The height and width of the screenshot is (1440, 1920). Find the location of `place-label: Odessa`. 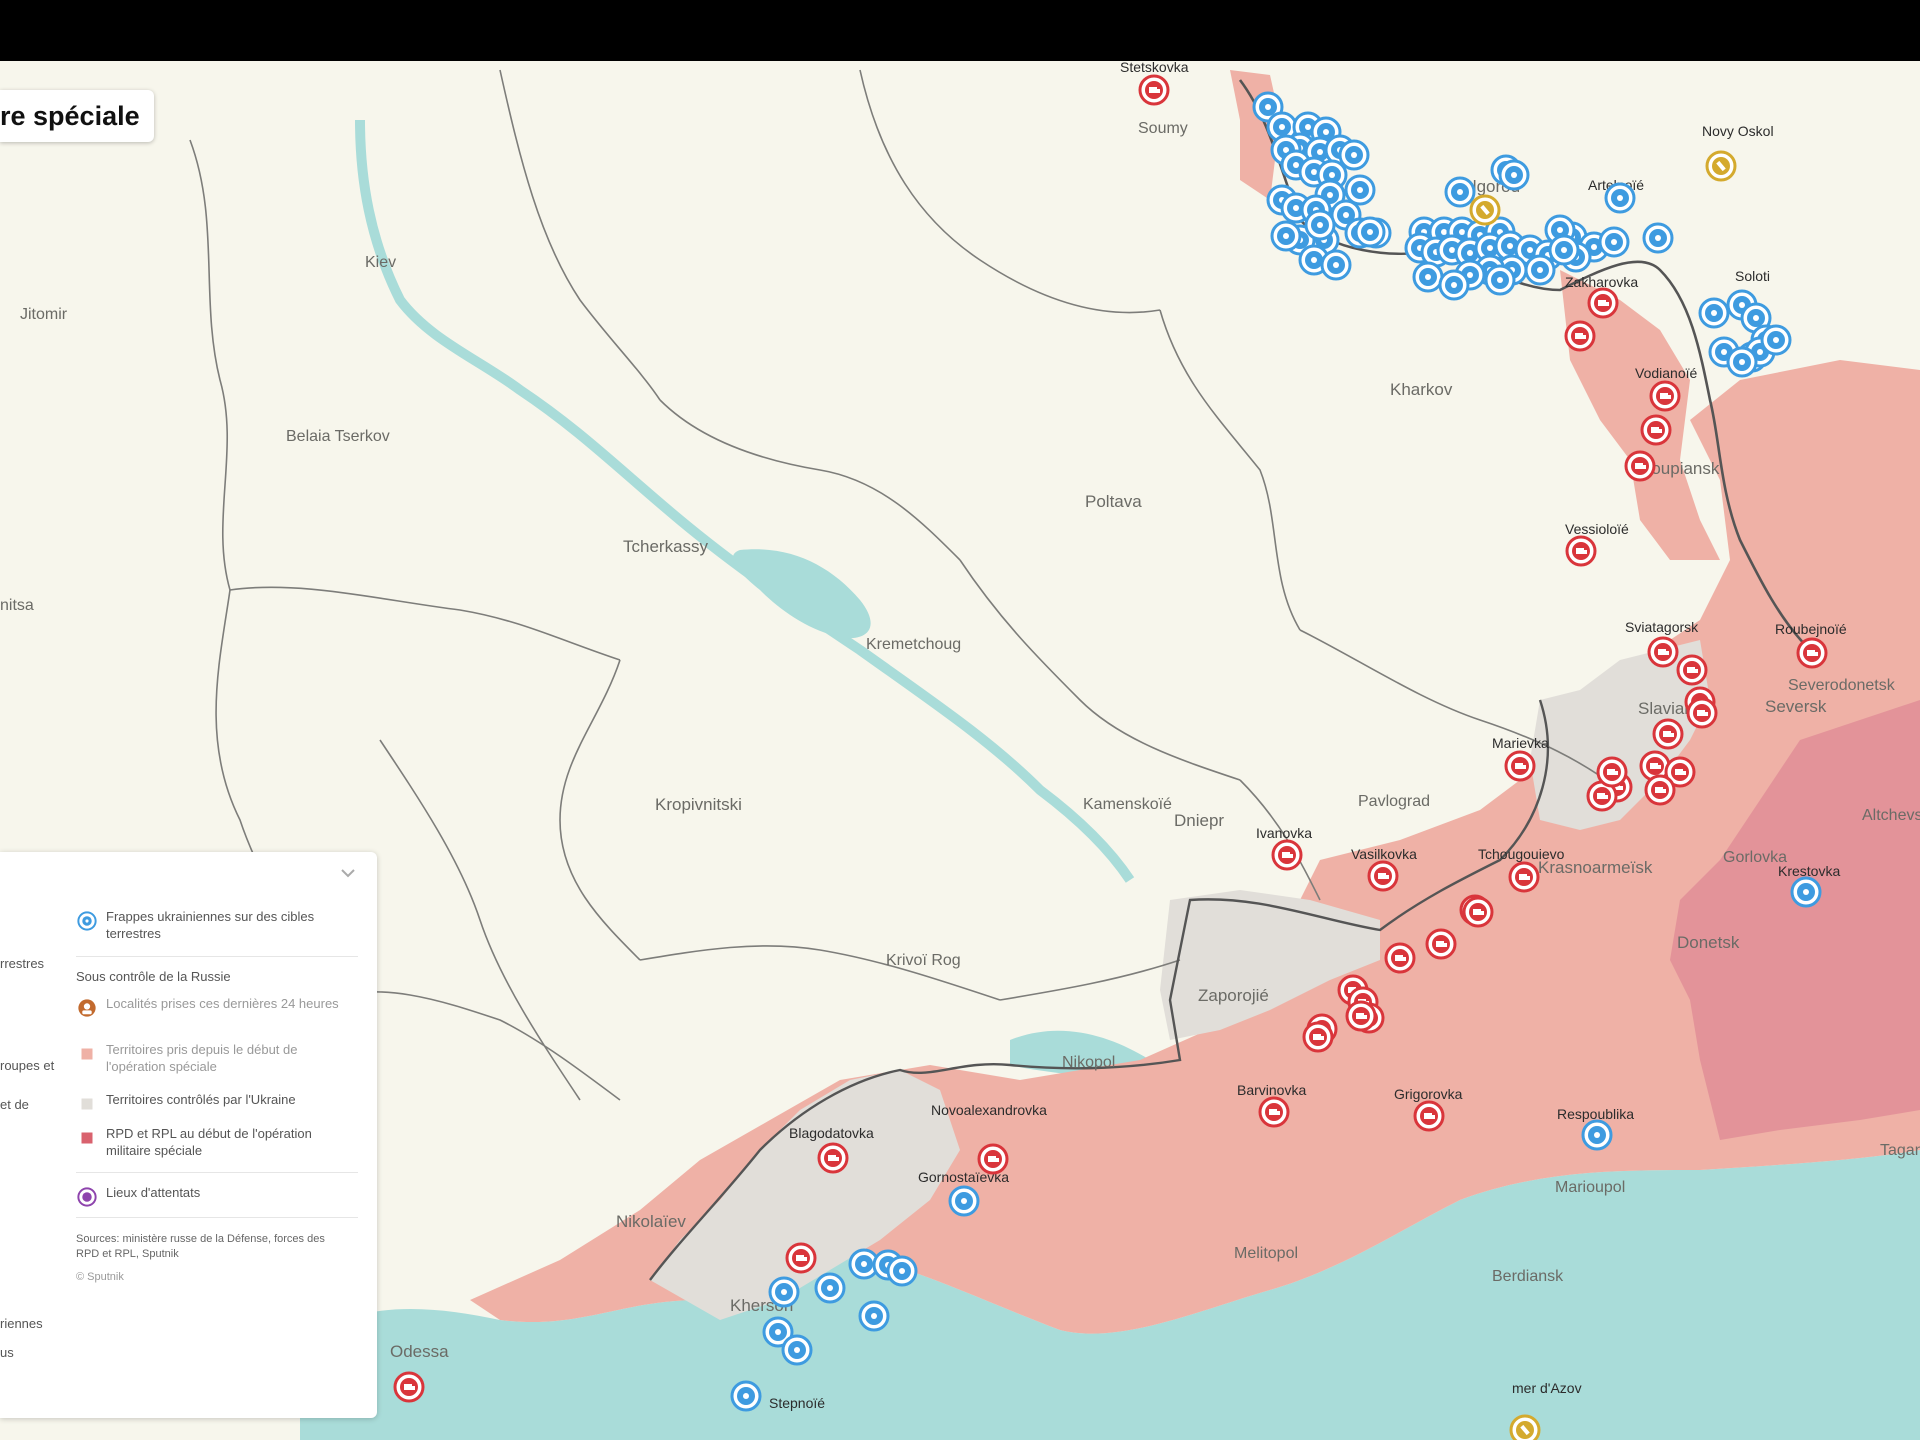

place-label: Odessa is located at coordinates (419, 1351).